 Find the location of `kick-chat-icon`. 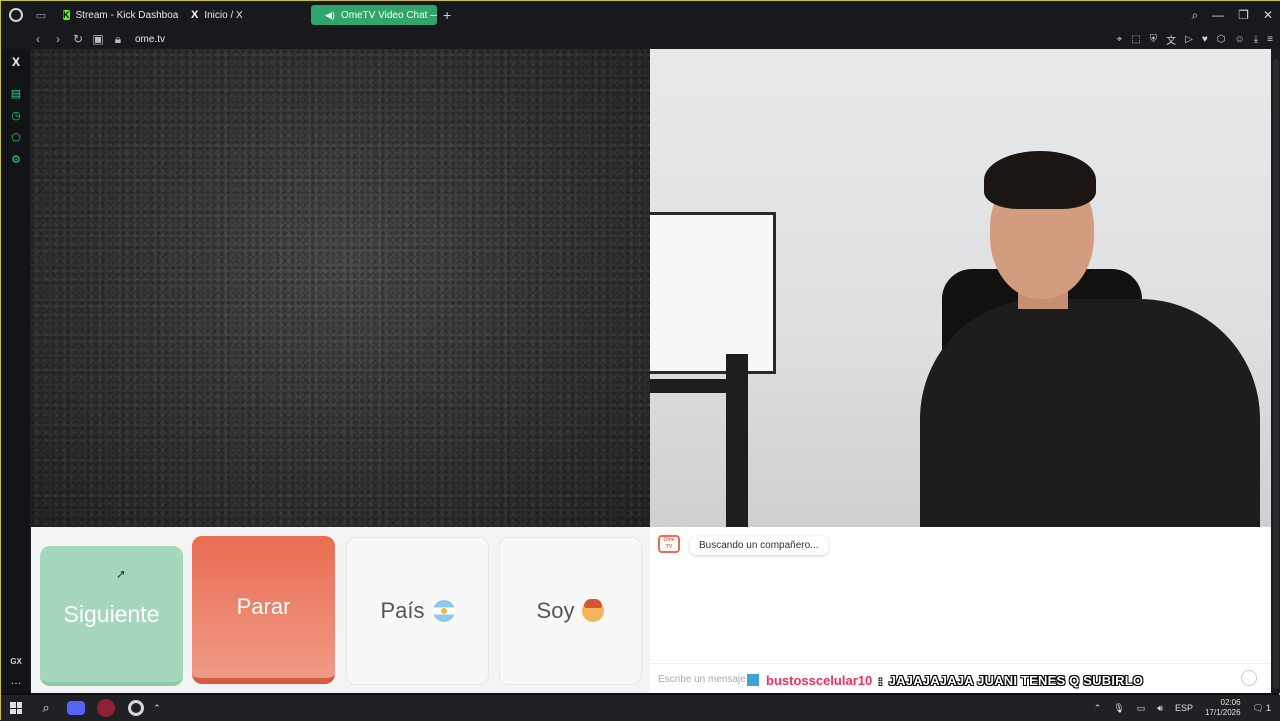

kick-chat-icon is located at coordinates (753, 680).